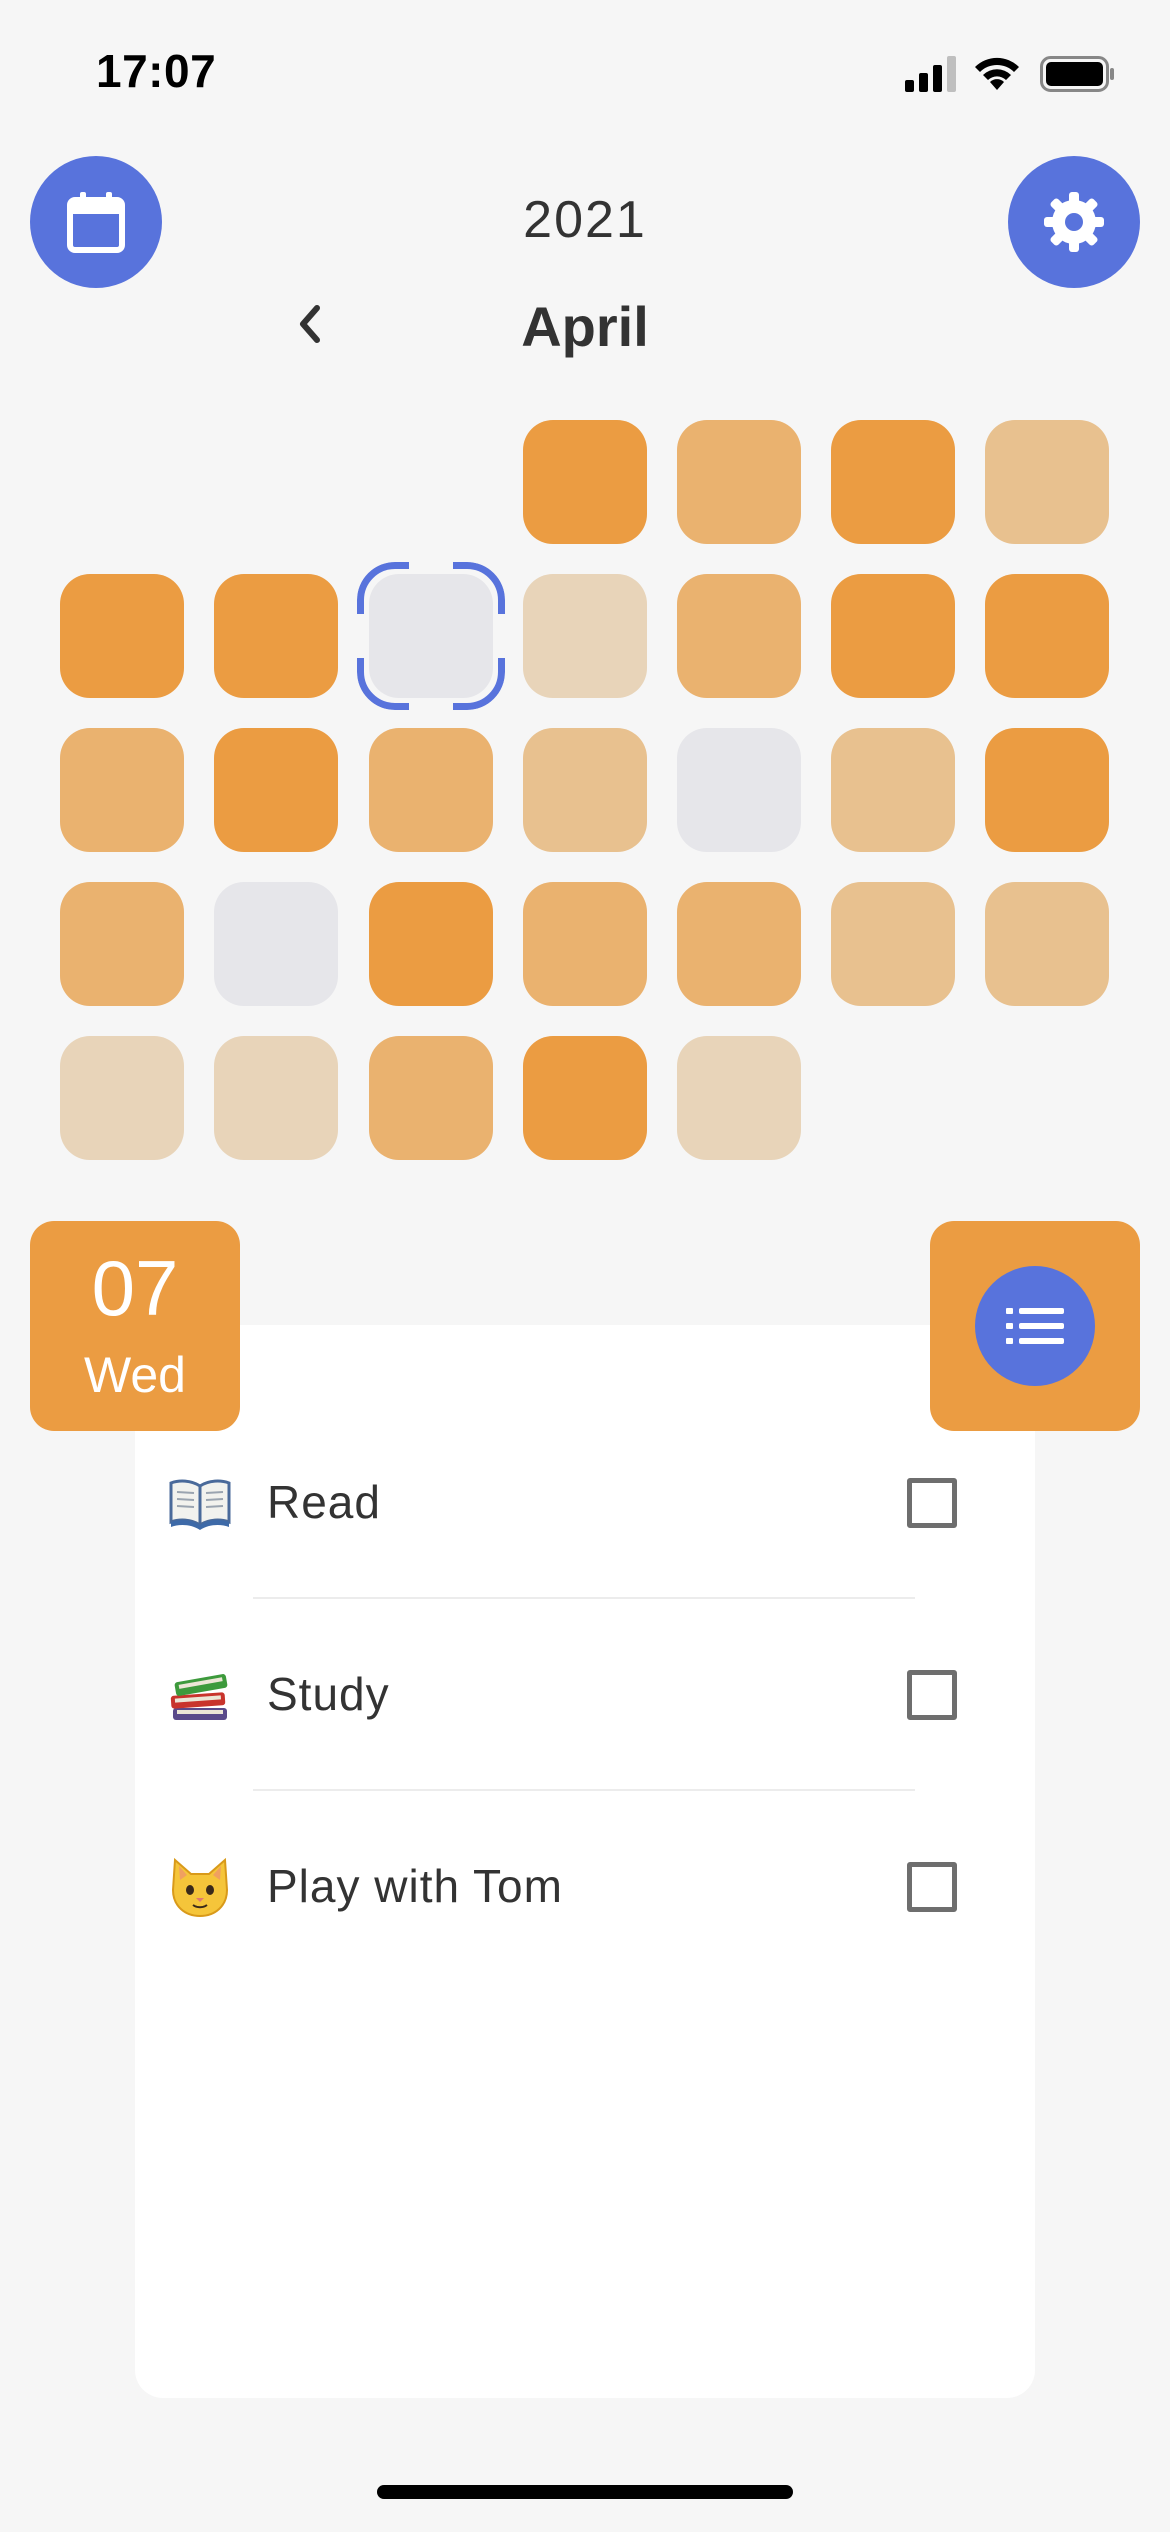  Describe the element at coordinates (135, 1375) in the screenshot. I see `selected-weekday: Wed` at that location.